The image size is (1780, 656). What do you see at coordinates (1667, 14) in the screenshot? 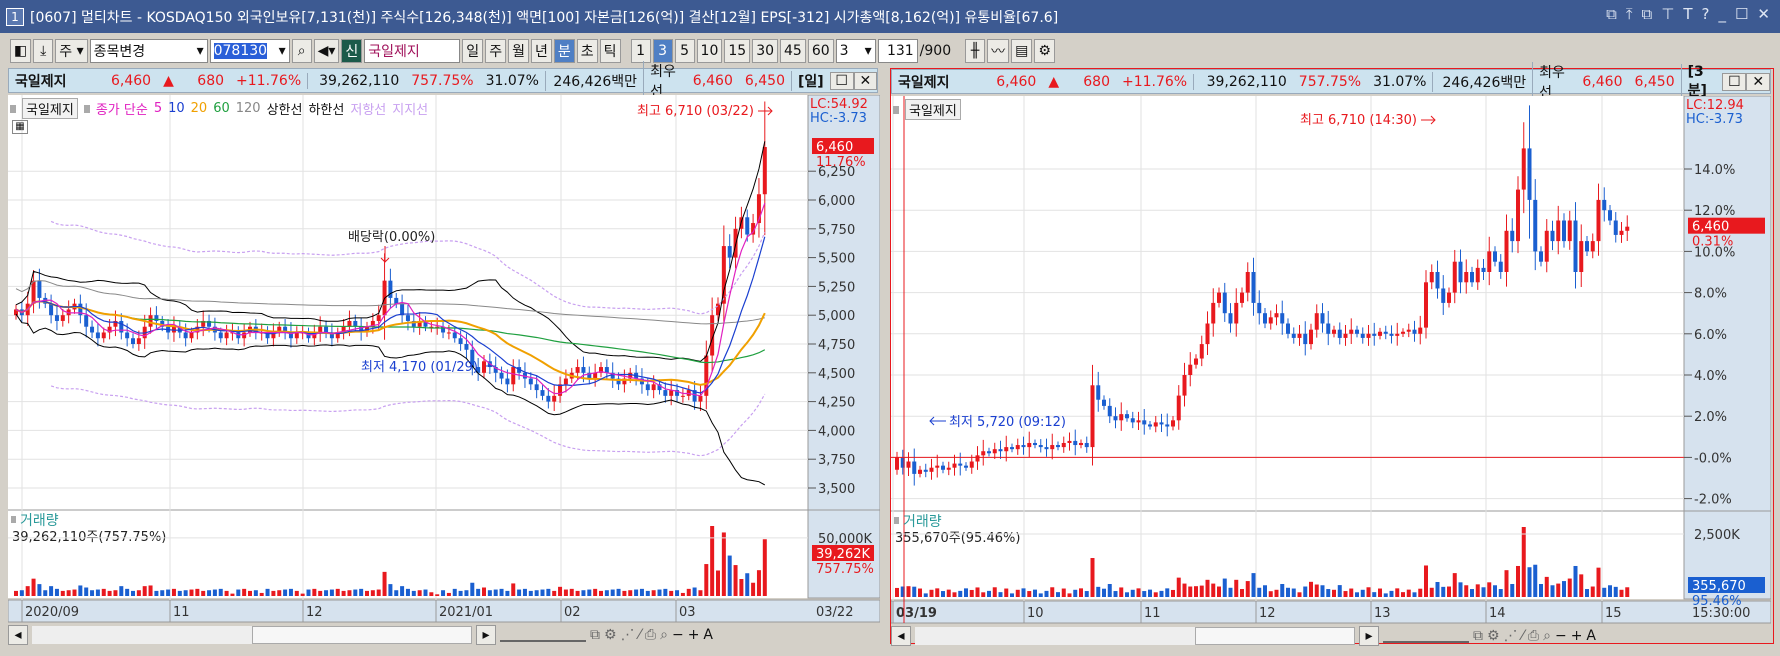
I see `pin-icon: ⊤` at bounding box center [1667, 14].